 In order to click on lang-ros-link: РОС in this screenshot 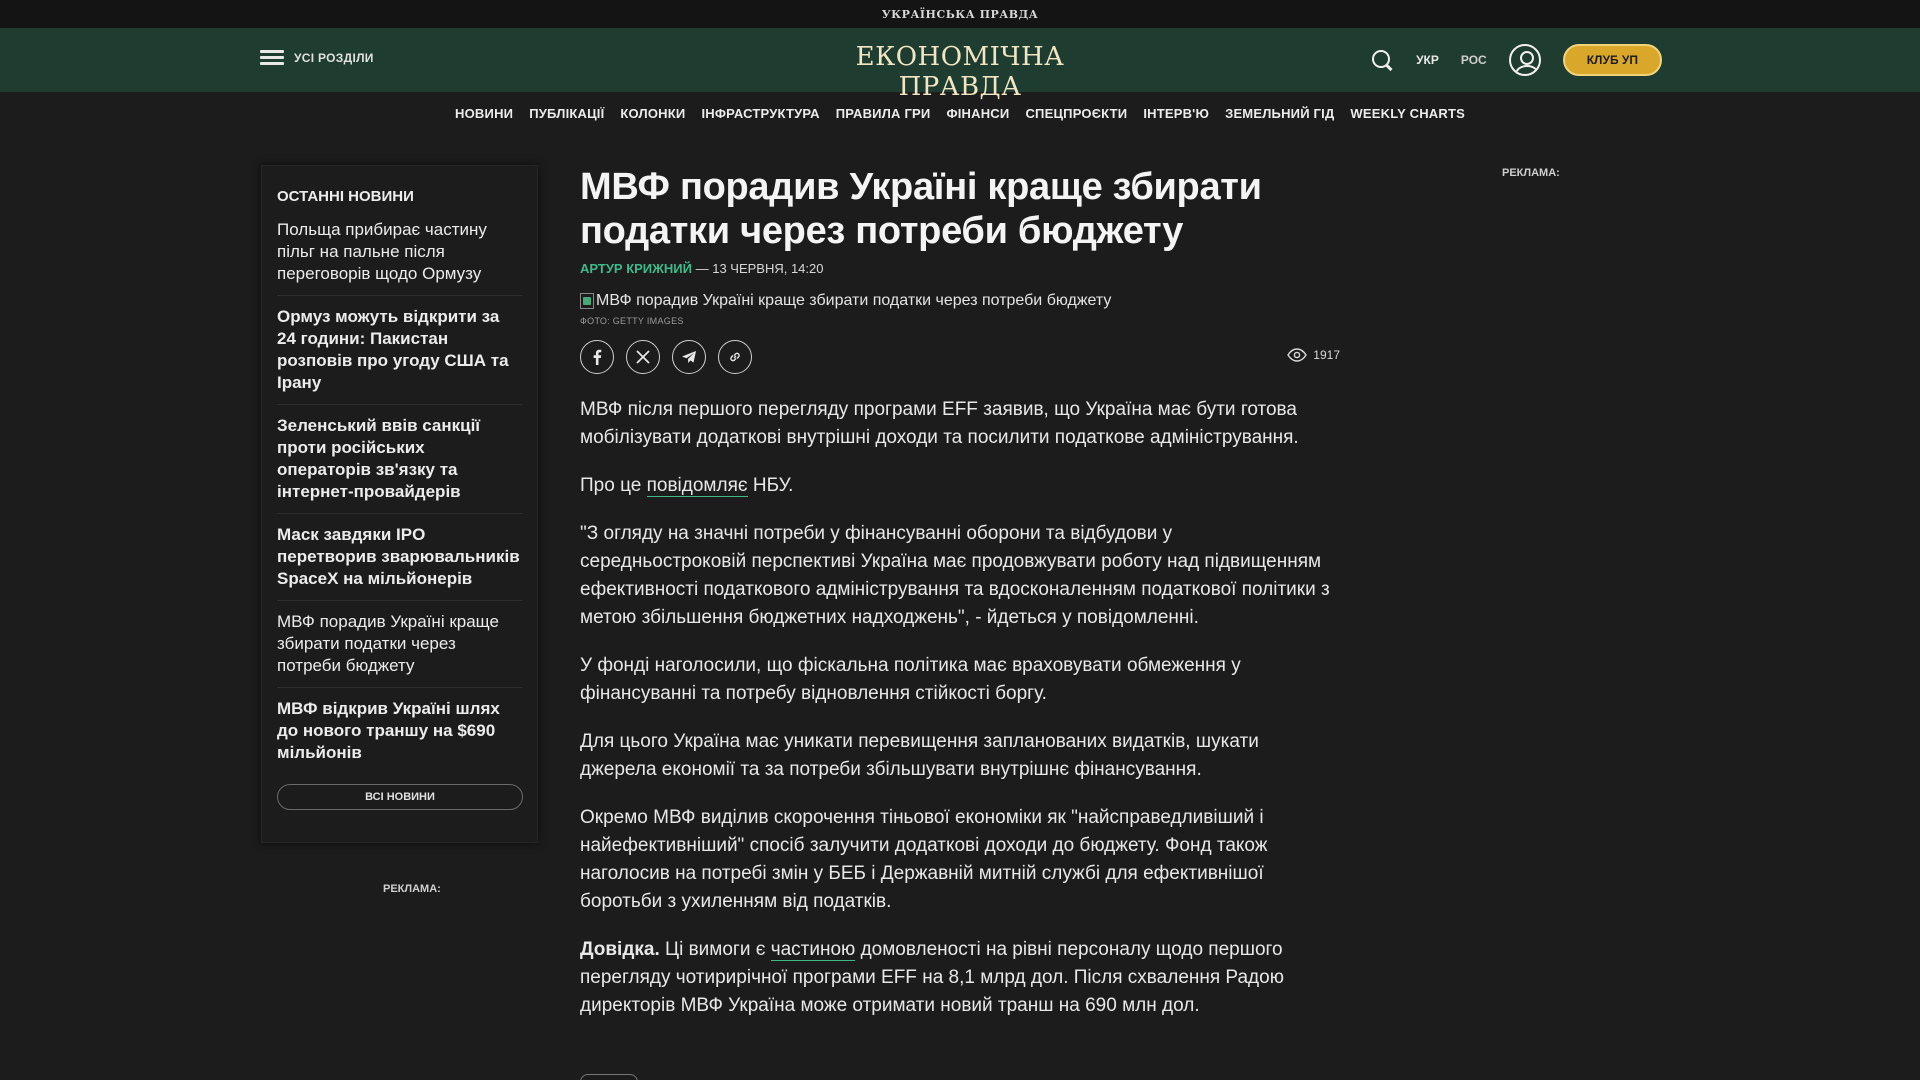, I will do `click(1474, 60)`.